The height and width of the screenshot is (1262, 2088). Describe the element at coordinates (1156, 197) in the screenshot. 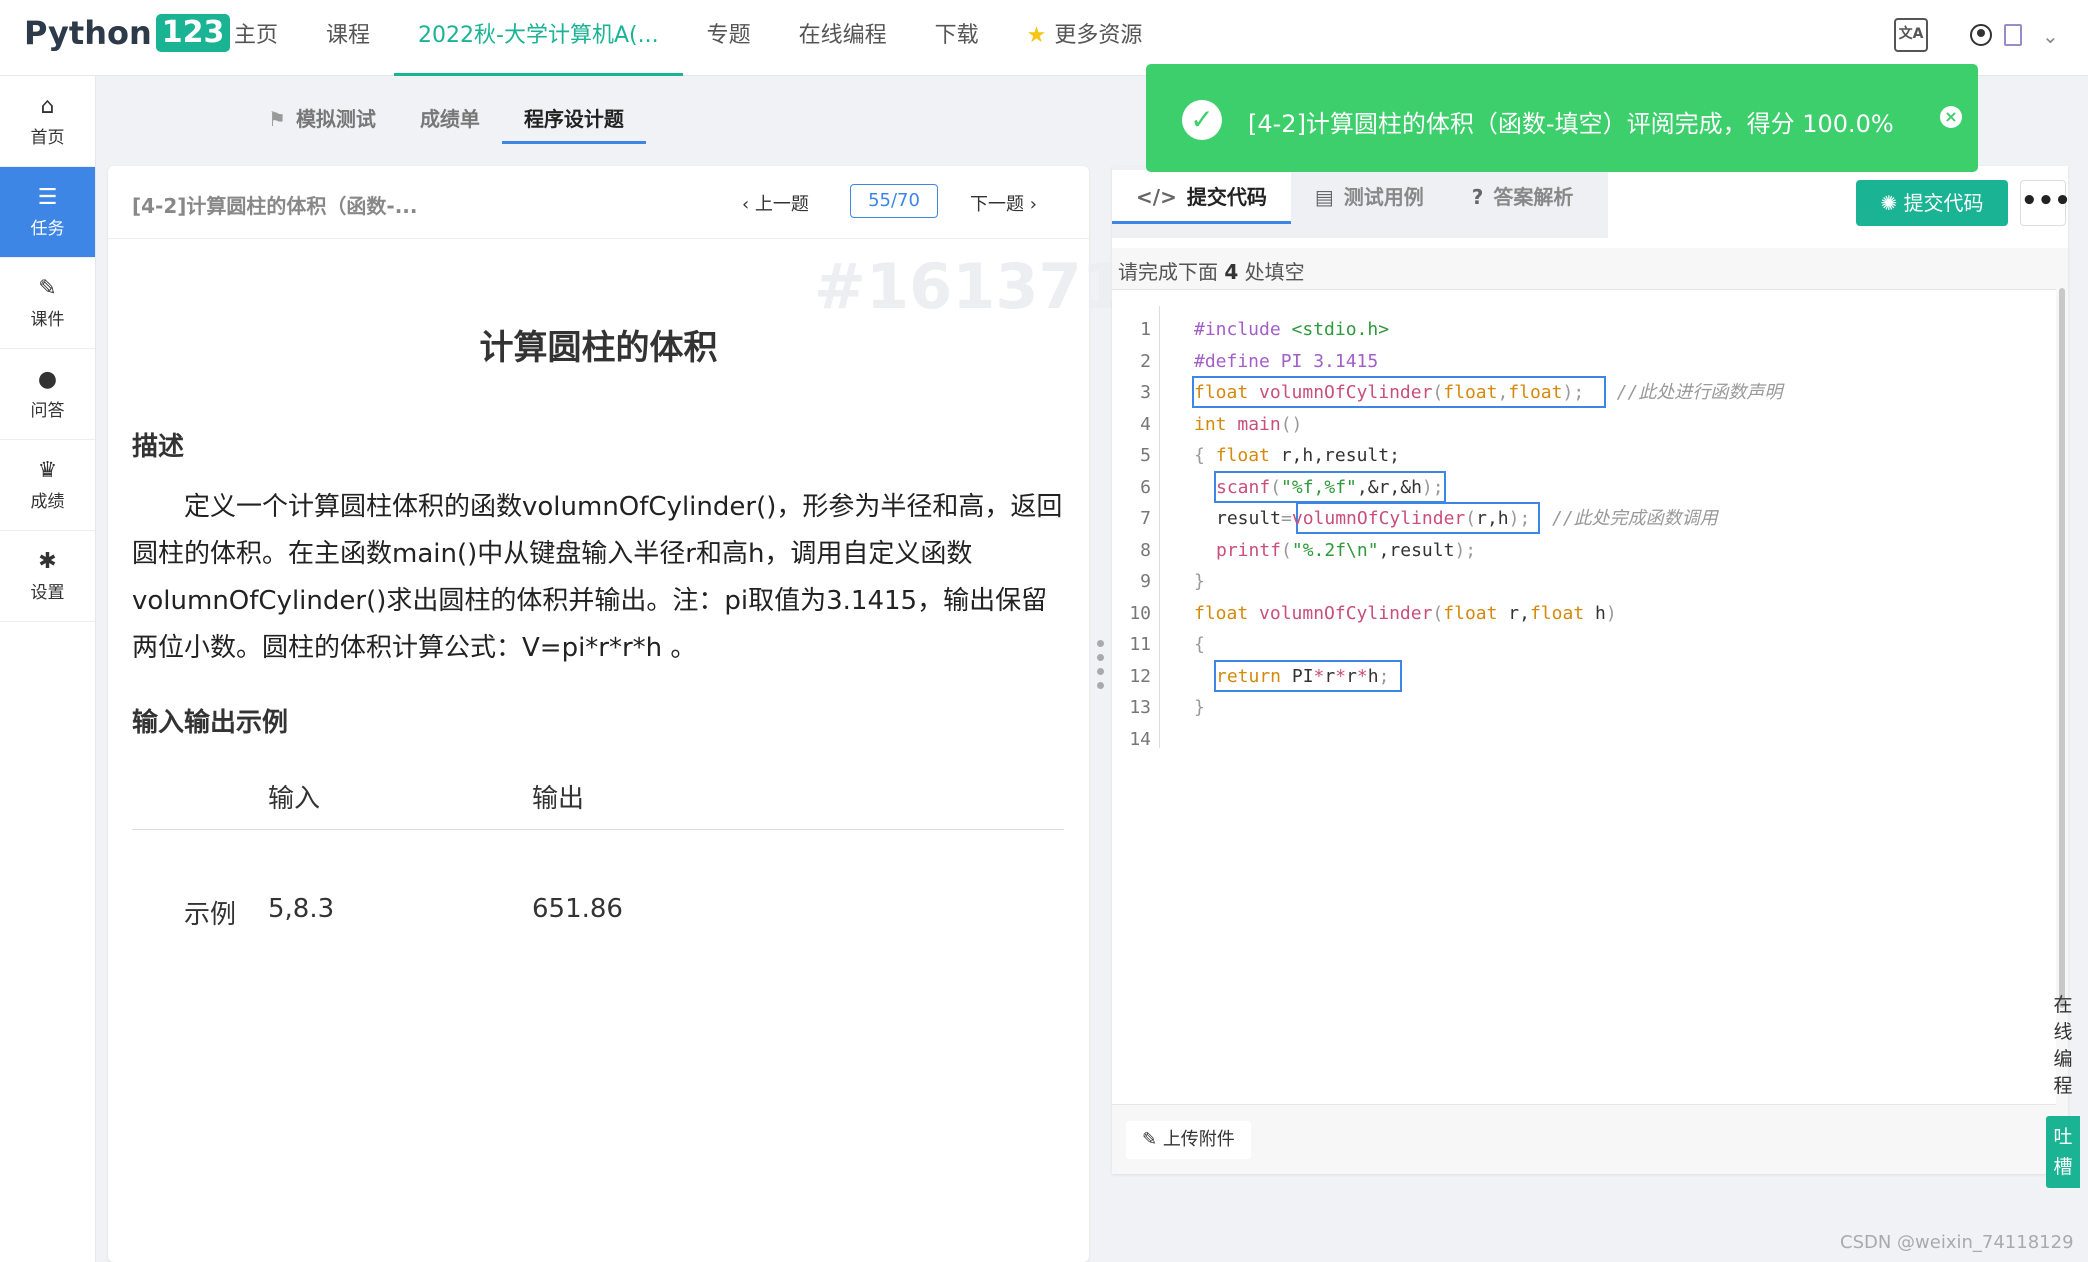

I see `code-icon: </>` at that location.